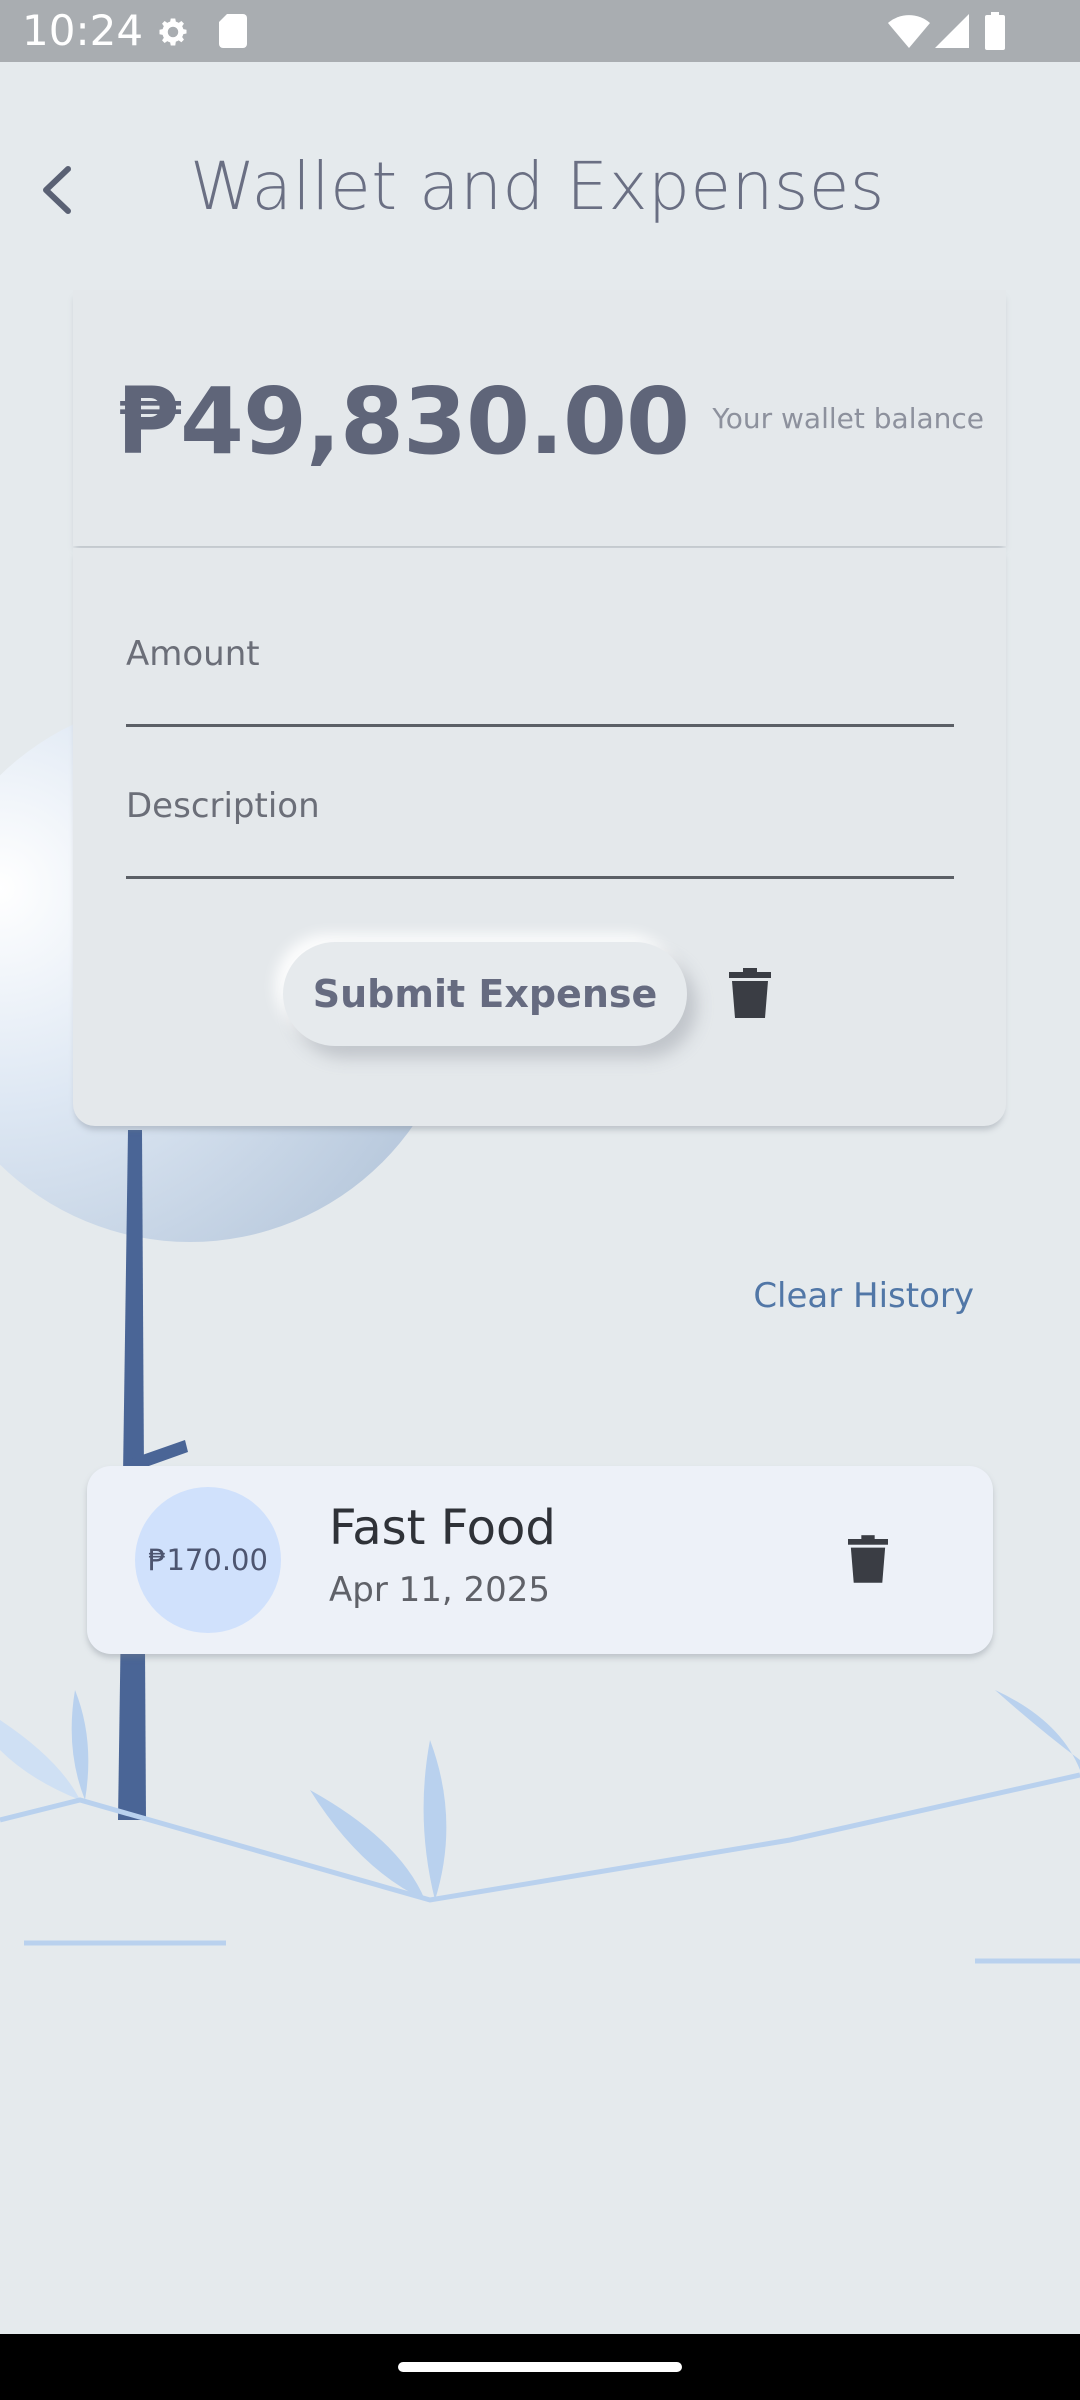 The width and height of the screenshot is (1080, 2400). I want to click on amount-input, so click(540, 654).